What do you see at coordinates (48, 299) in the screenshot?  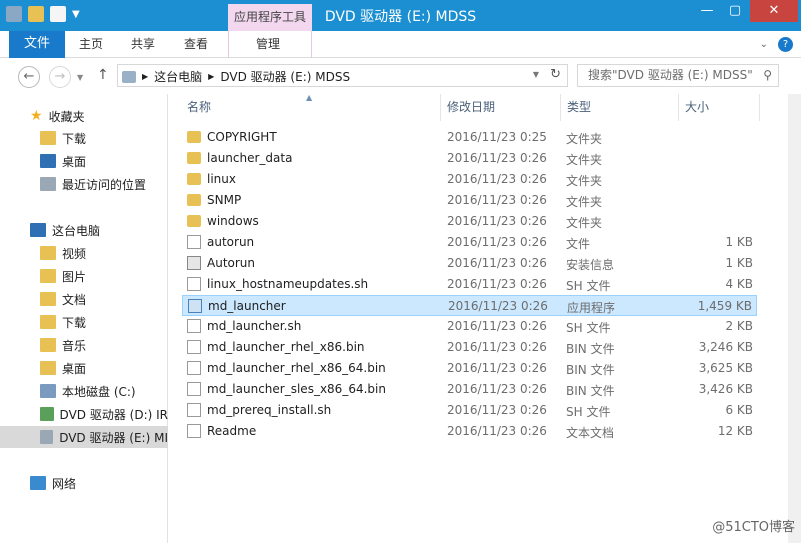 I see `documents-folder-icon` at bounding box center [48, 299].